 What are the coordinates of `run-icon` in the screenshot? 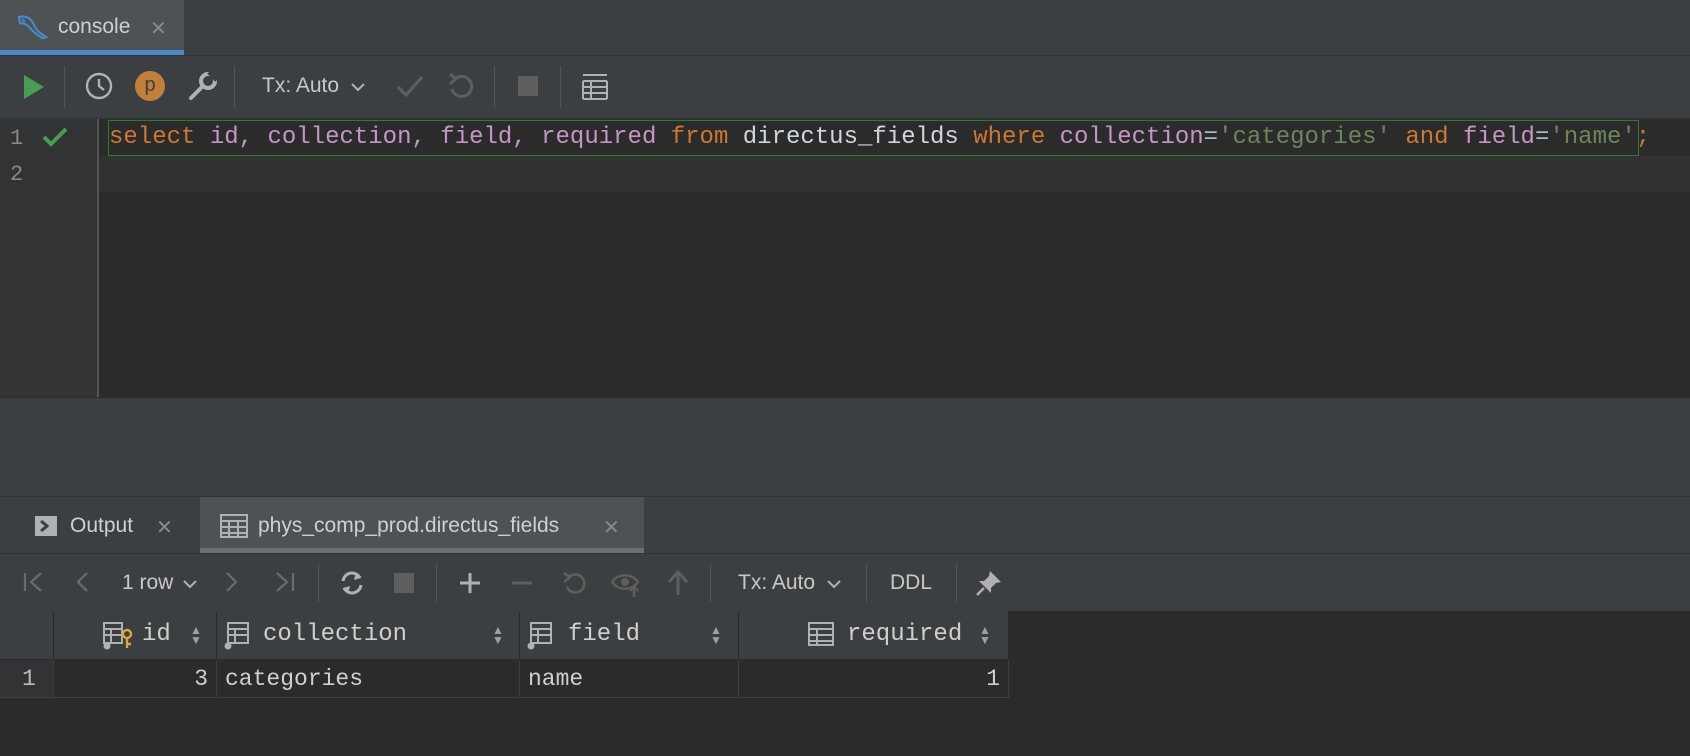 It's located at (34, 87).